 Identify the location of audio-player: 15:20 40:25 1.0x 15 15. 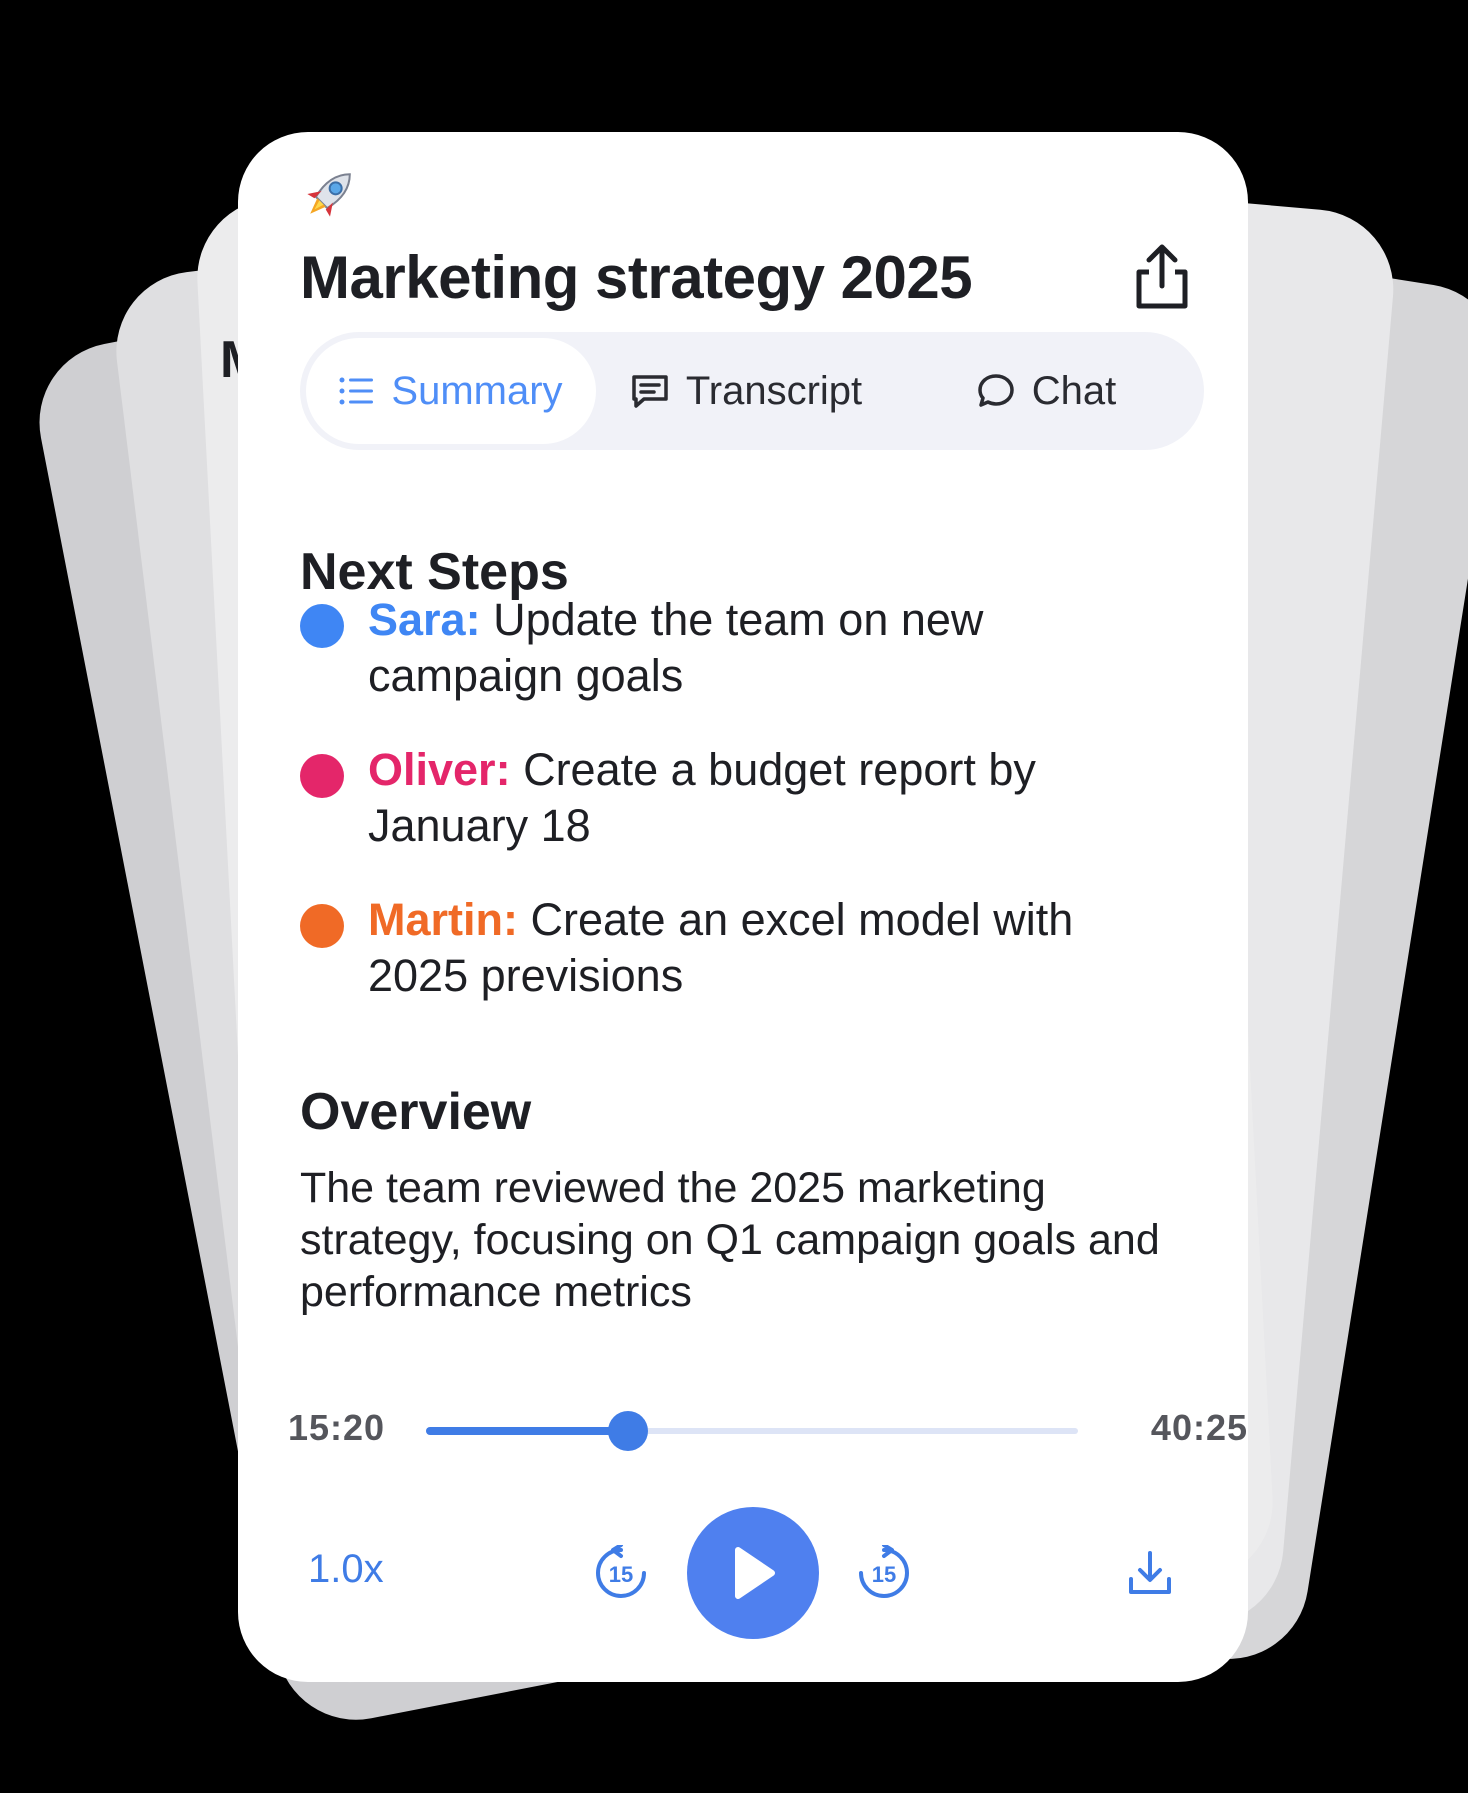
(767, 1527).